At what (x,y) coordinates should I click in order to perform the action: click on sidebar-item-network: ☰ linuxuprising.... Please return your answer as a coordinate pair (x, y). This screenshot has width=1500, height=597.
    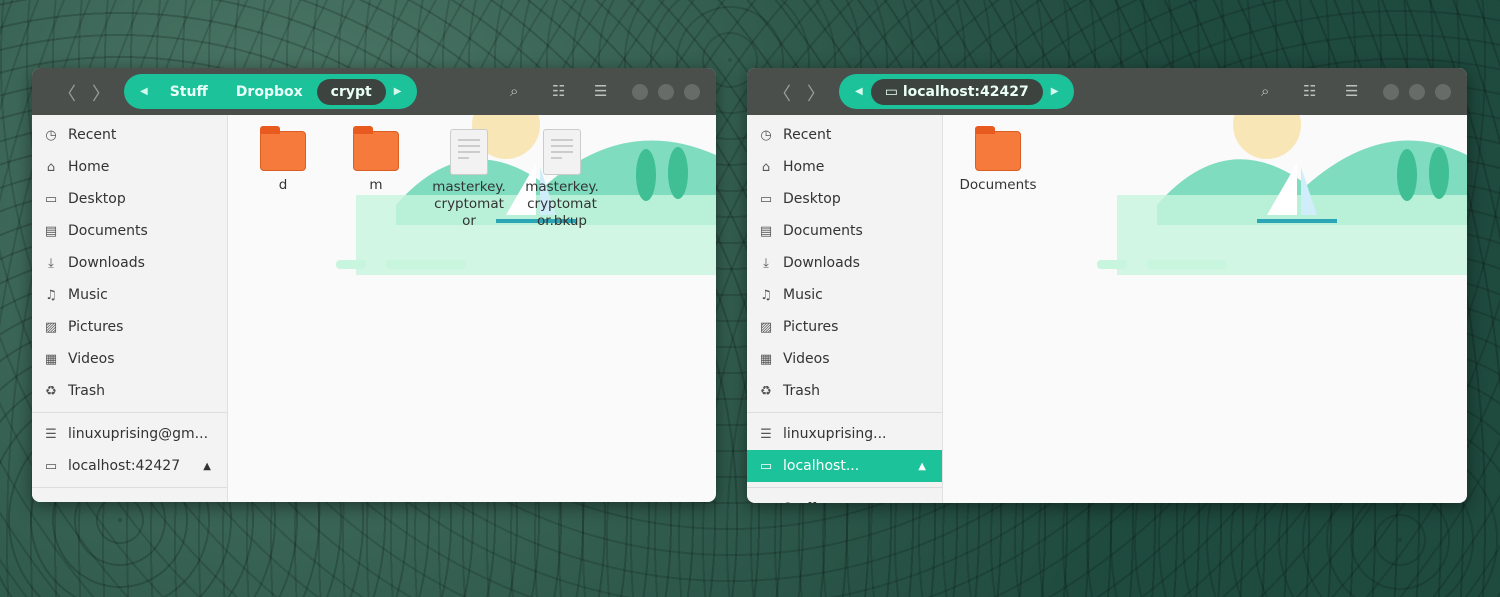
    Looking at the image, I should click on (844, 434).